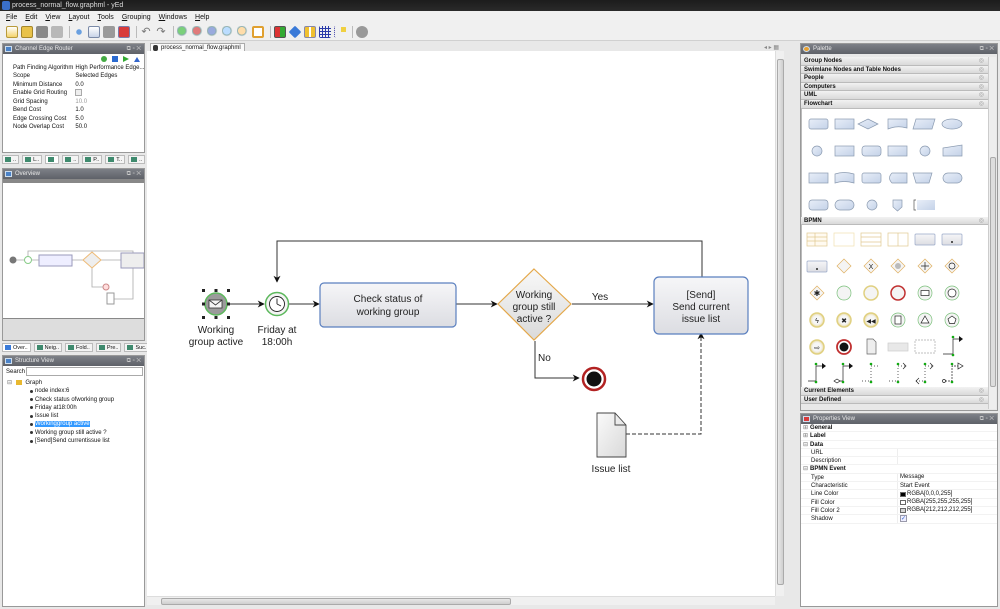  I want to click on palette-scroll-thumb, so click(993, 272).